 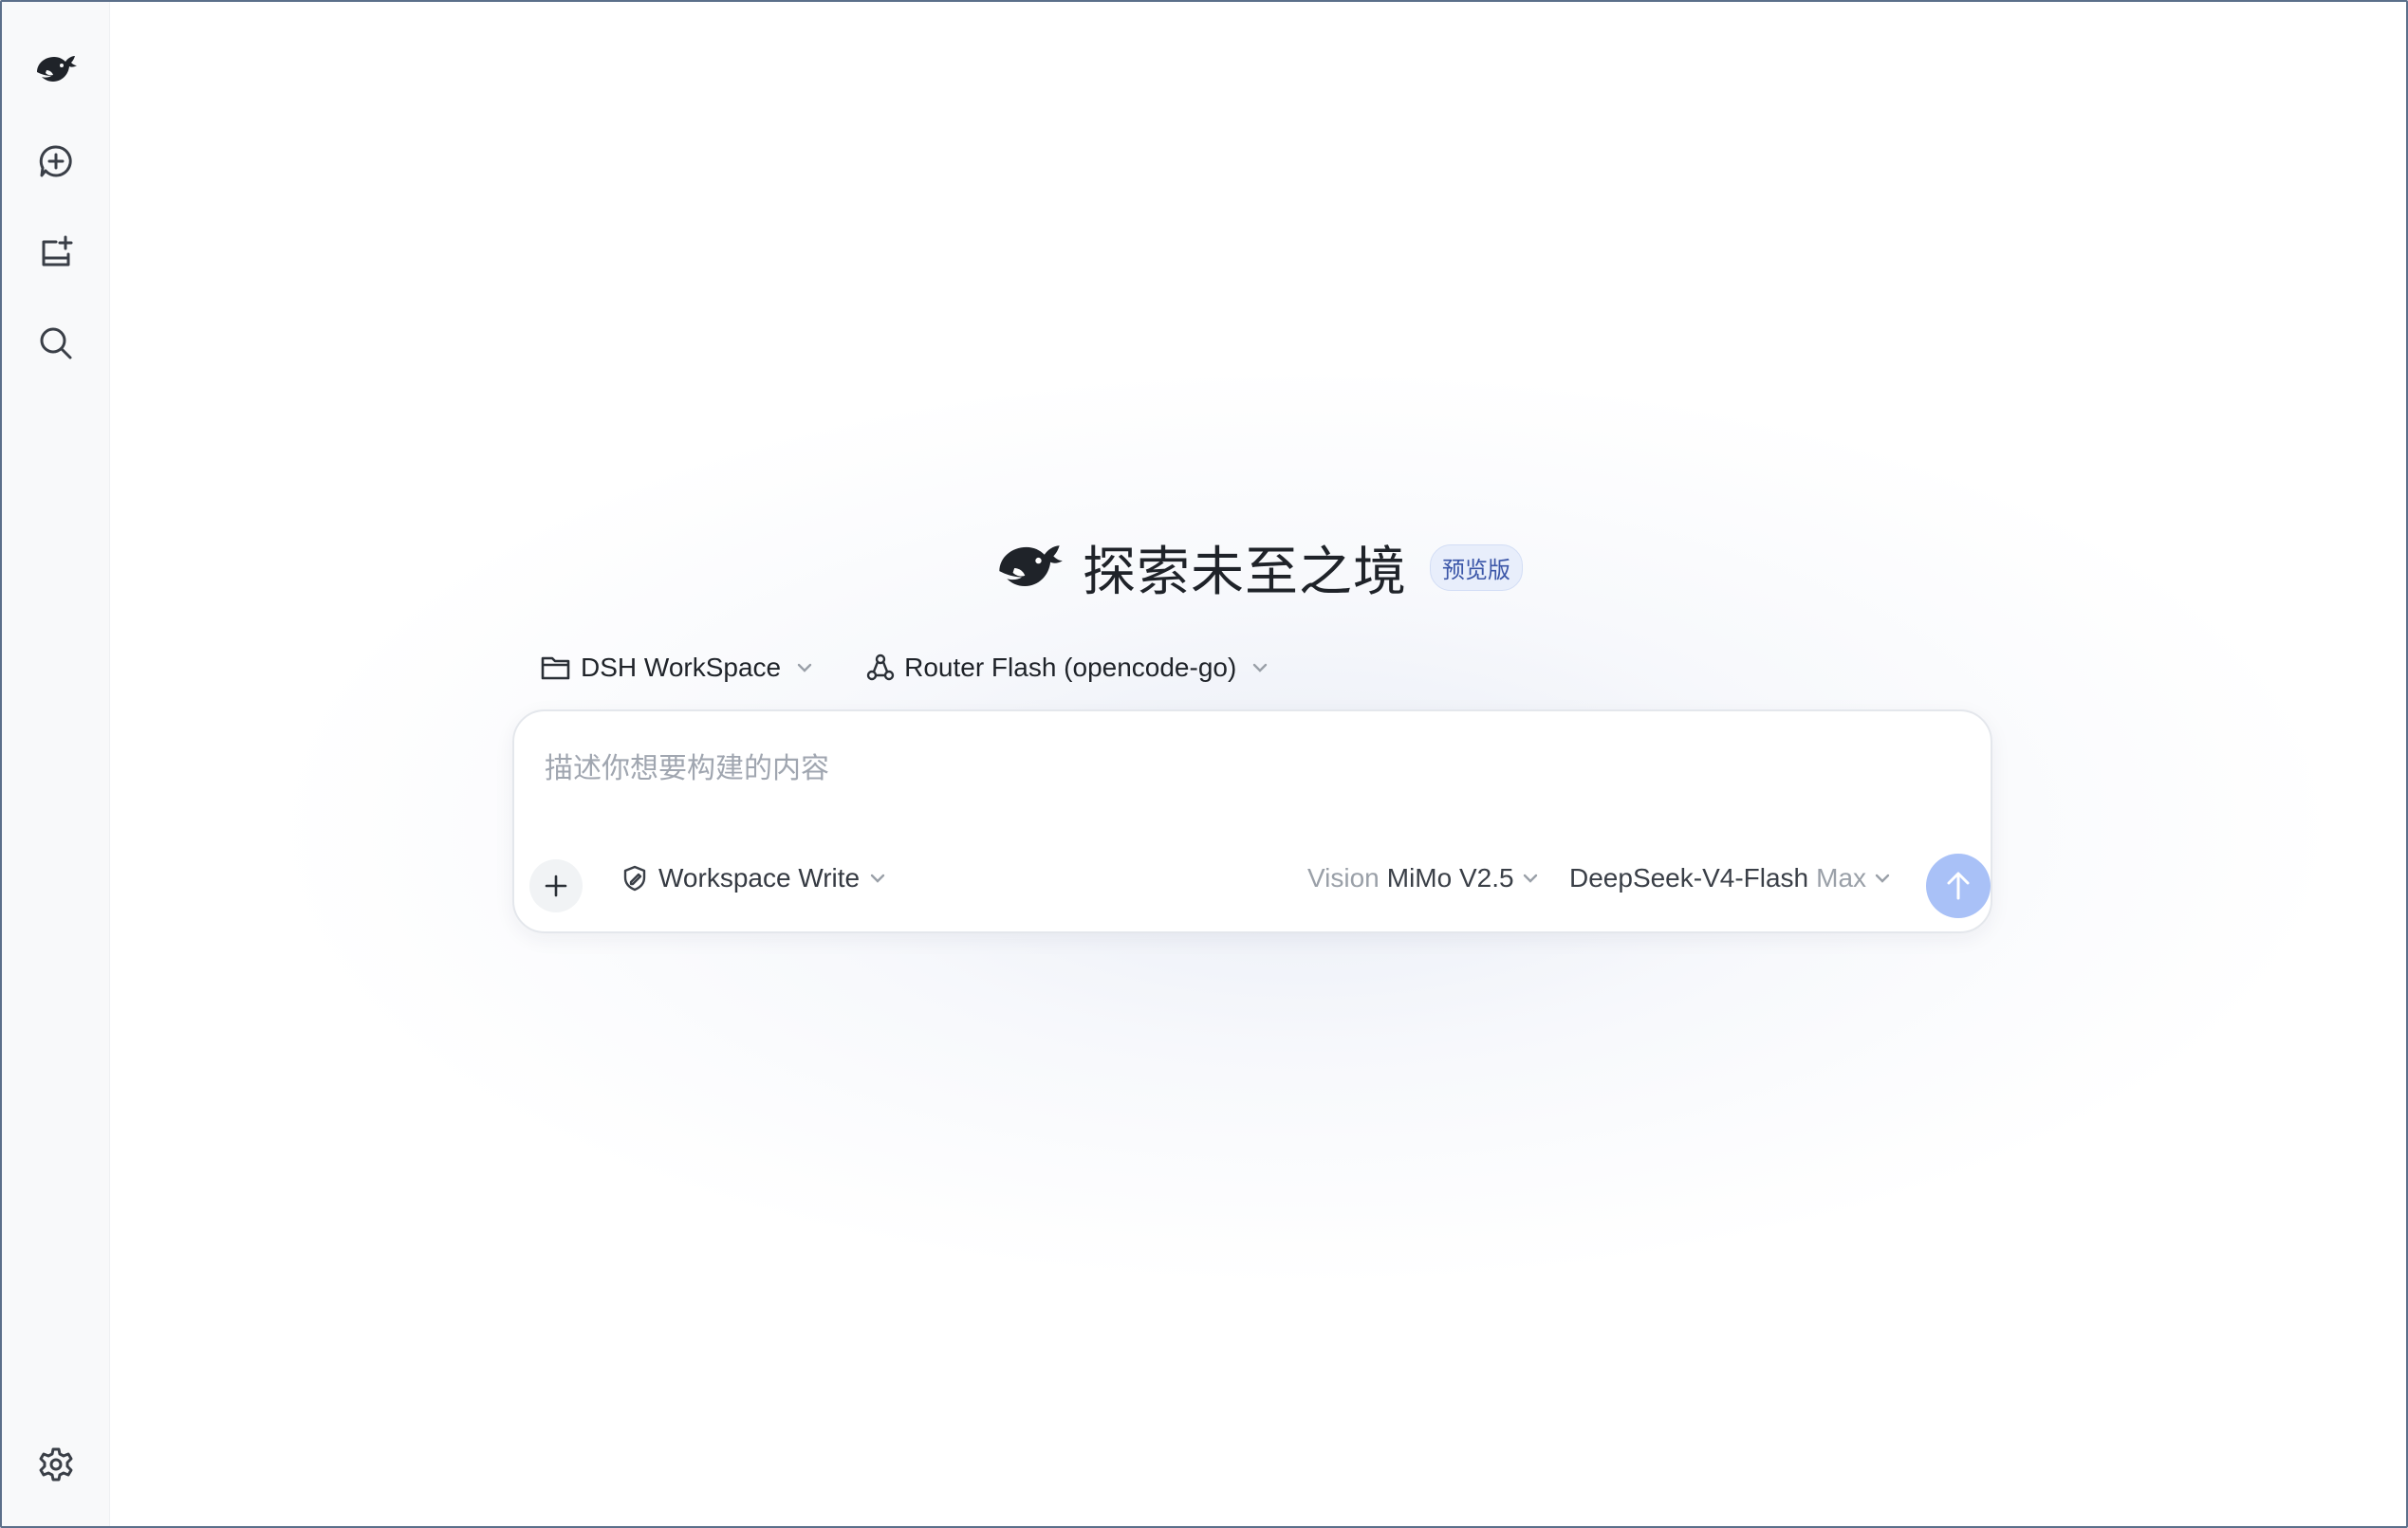 What do you see at coordinates (1209, 768) in the screenshot?
I see `prompt-input` at bounding box center [1209, 768].